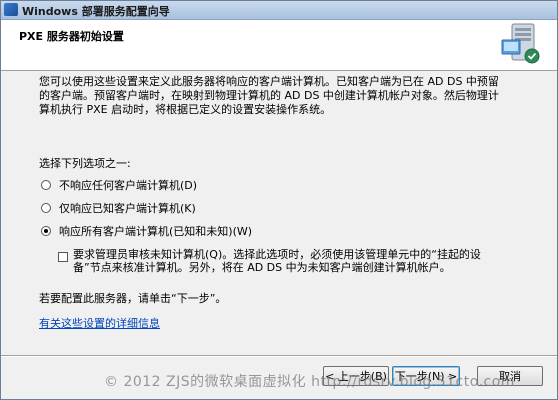 The image size is (558, 400). What do you see at coordinates (63, 257) in the screenshot?
I see `approval-checkbox` at bounding box center [63, 257].